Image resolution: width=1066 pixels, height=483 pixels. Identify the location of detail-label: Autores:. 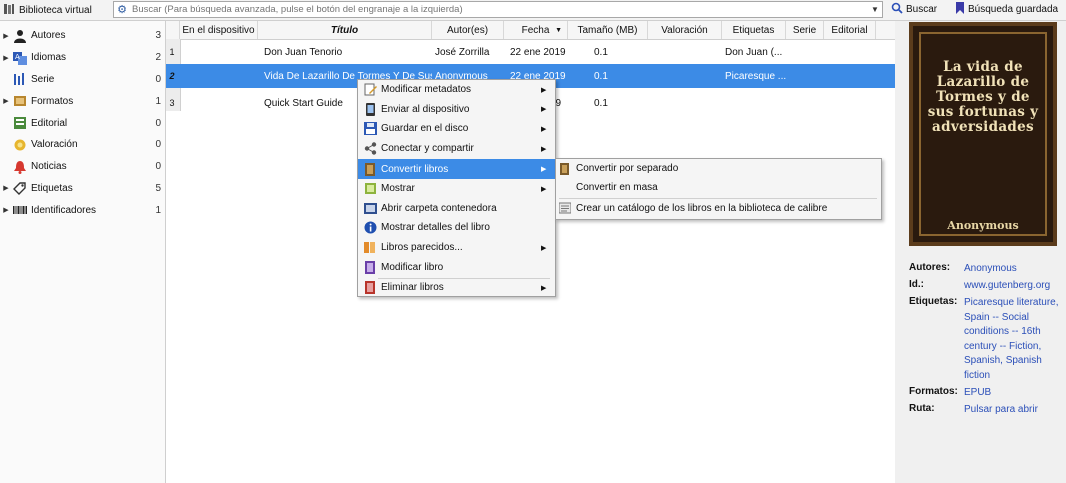
(930, 267).